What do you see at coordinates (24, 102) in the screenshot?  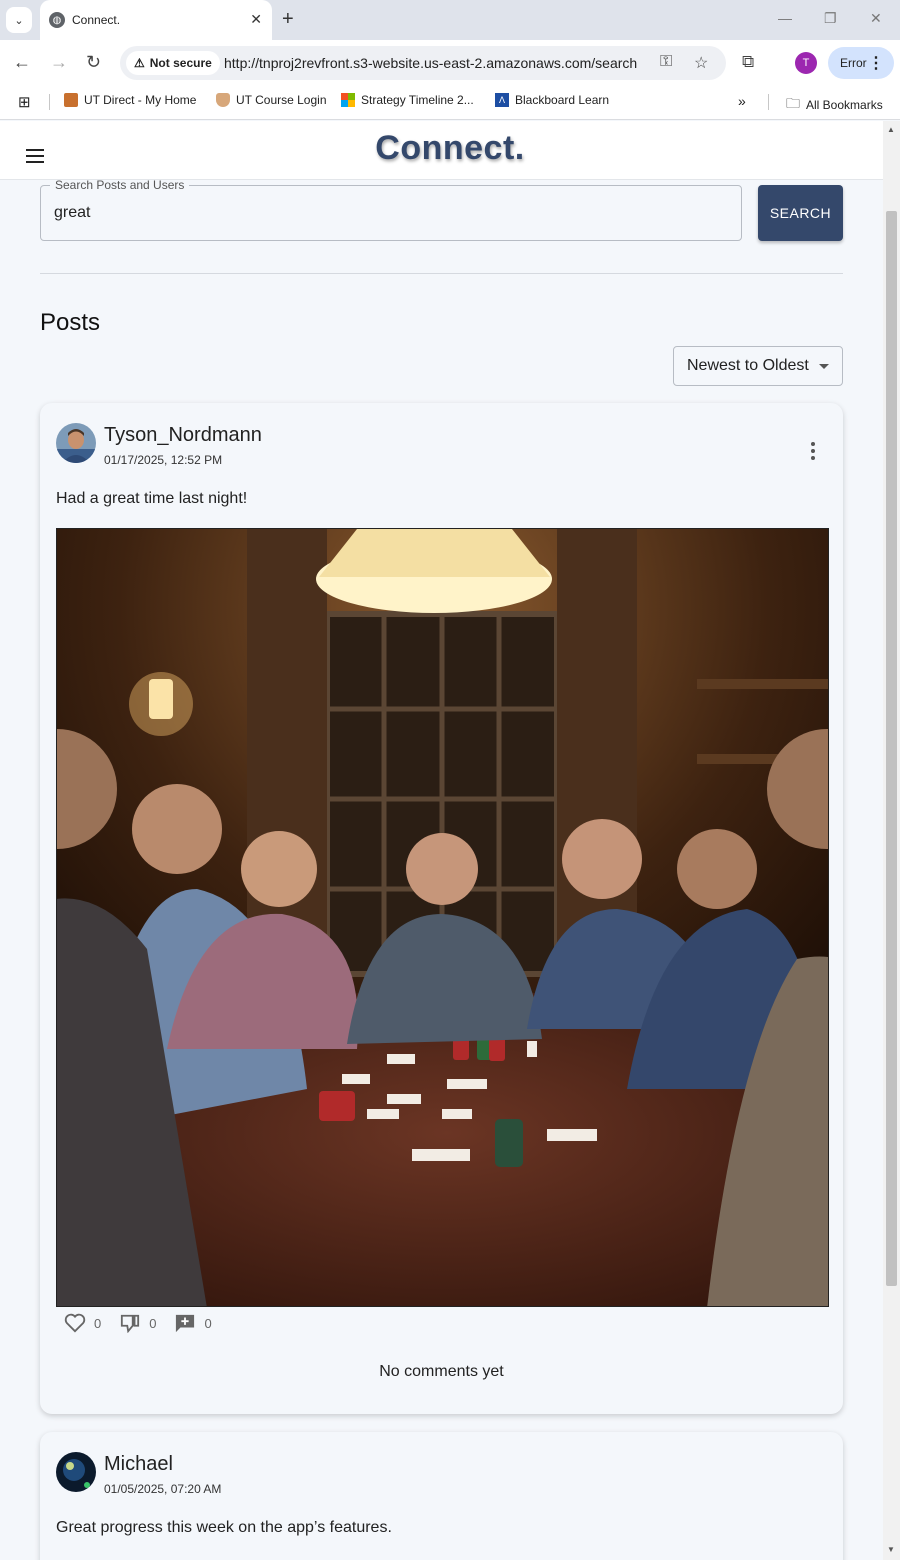 I see `apps-grid-icon: ⊞` at bounding box center [24, 102].